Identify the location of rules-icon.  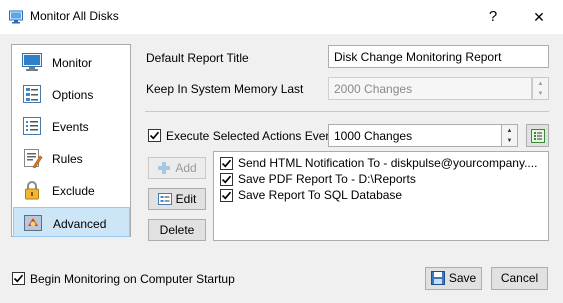
(32, 158).